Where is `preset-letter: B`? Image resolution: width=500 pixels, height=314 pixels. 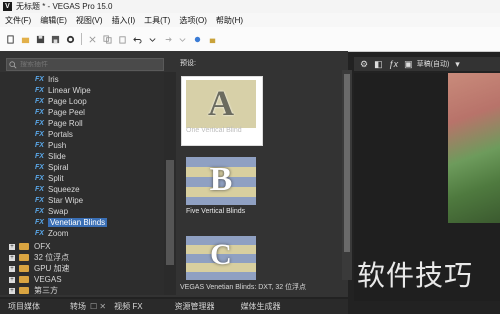 preset-letter: B is located at coordinates (221, 179).